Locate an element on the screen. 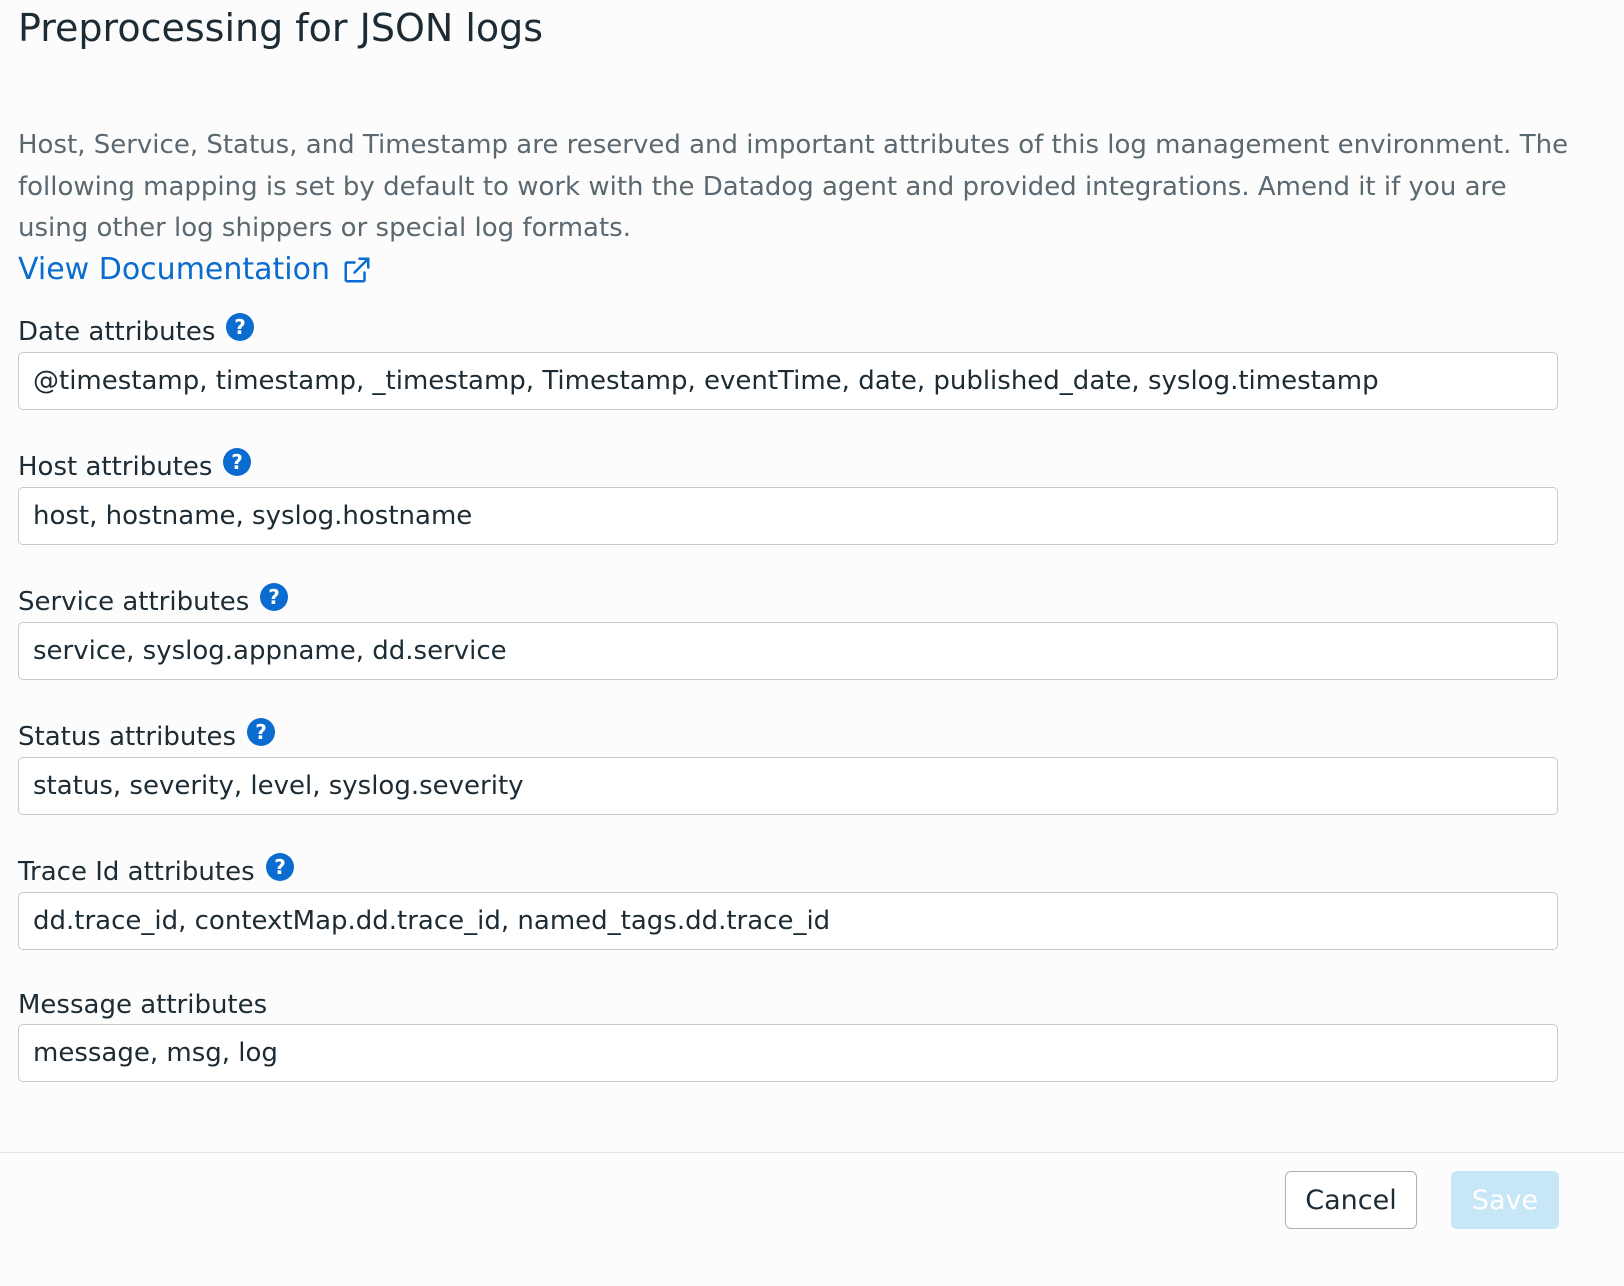 This screenshot has width=1624, height=1286. host-attributes-label: Host attributes ? is located at coordinates (135, 466).